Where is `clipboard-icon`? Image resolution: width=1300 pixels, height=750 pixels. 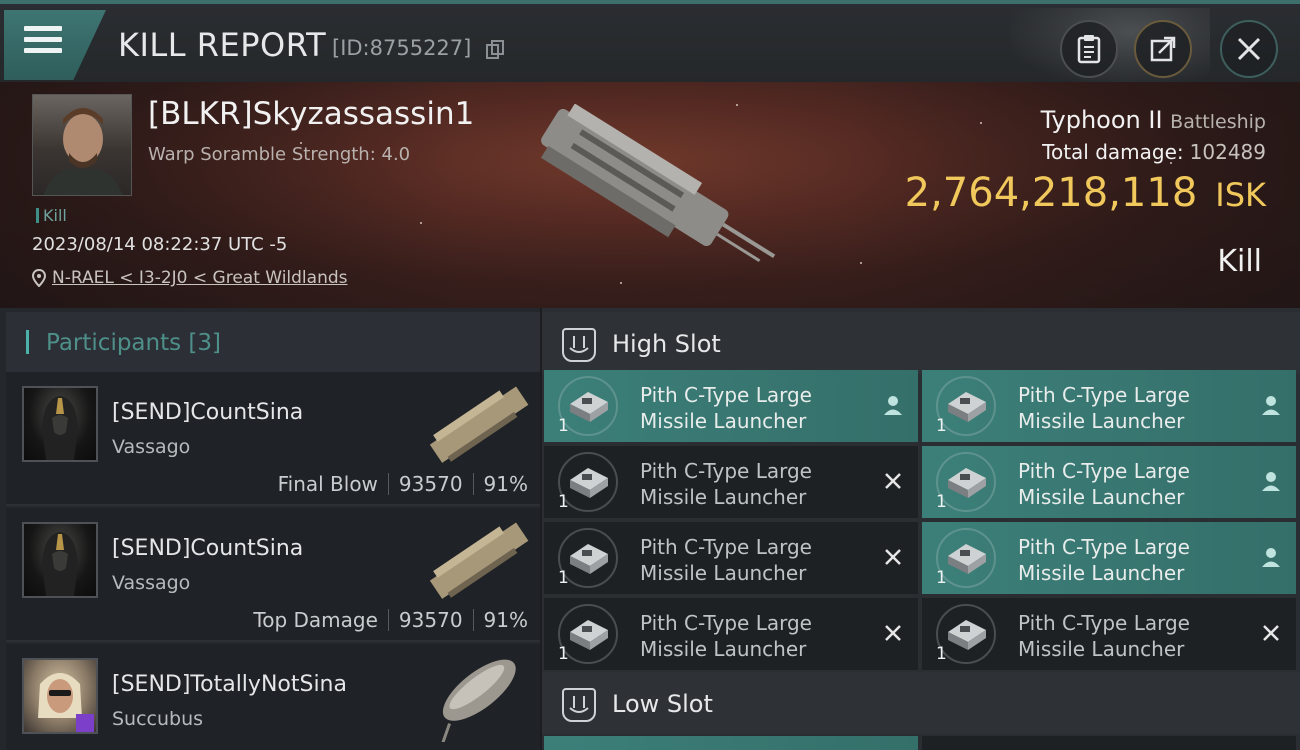
clipboard-icon is located at coordinates (1089, 49).